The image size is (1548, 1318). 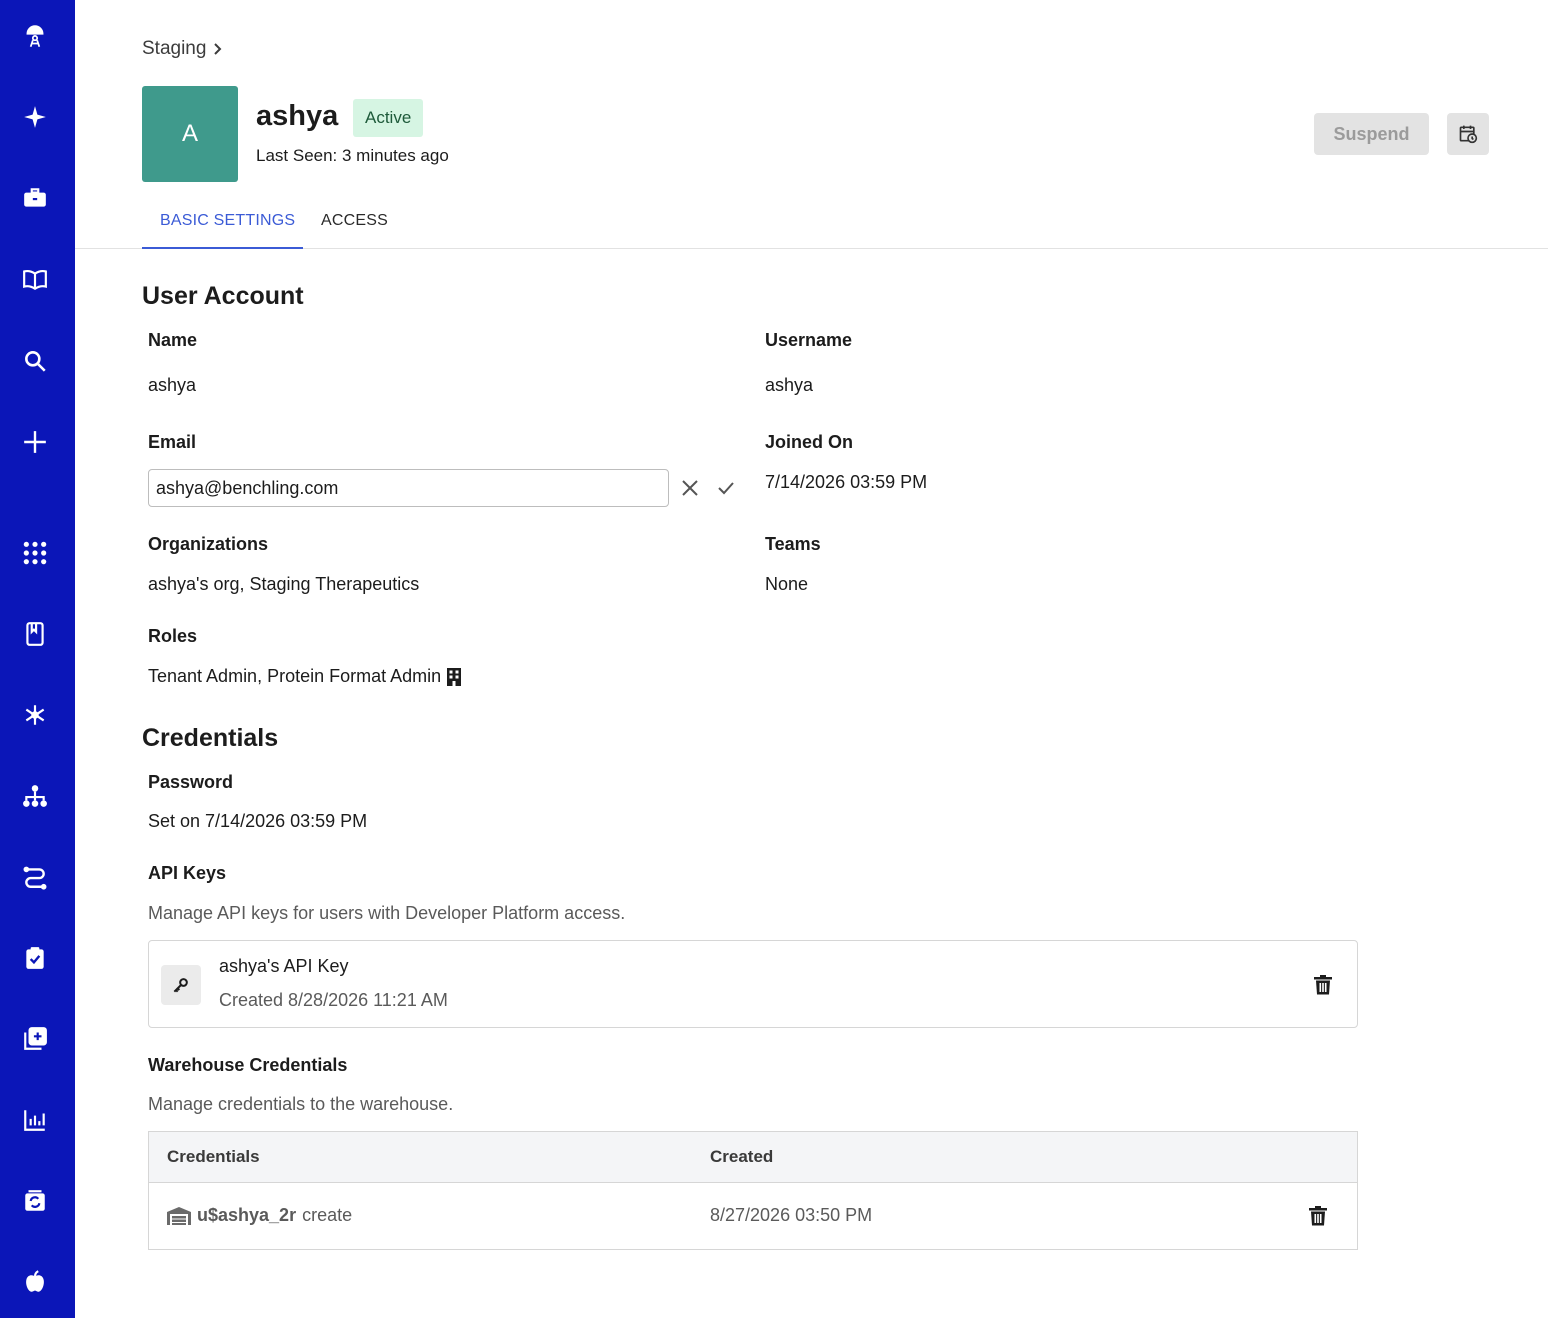 I want to click on table-row: u$ashya_2r create 8/27/2026 03:50 PM, so click(x=753, y=1216).